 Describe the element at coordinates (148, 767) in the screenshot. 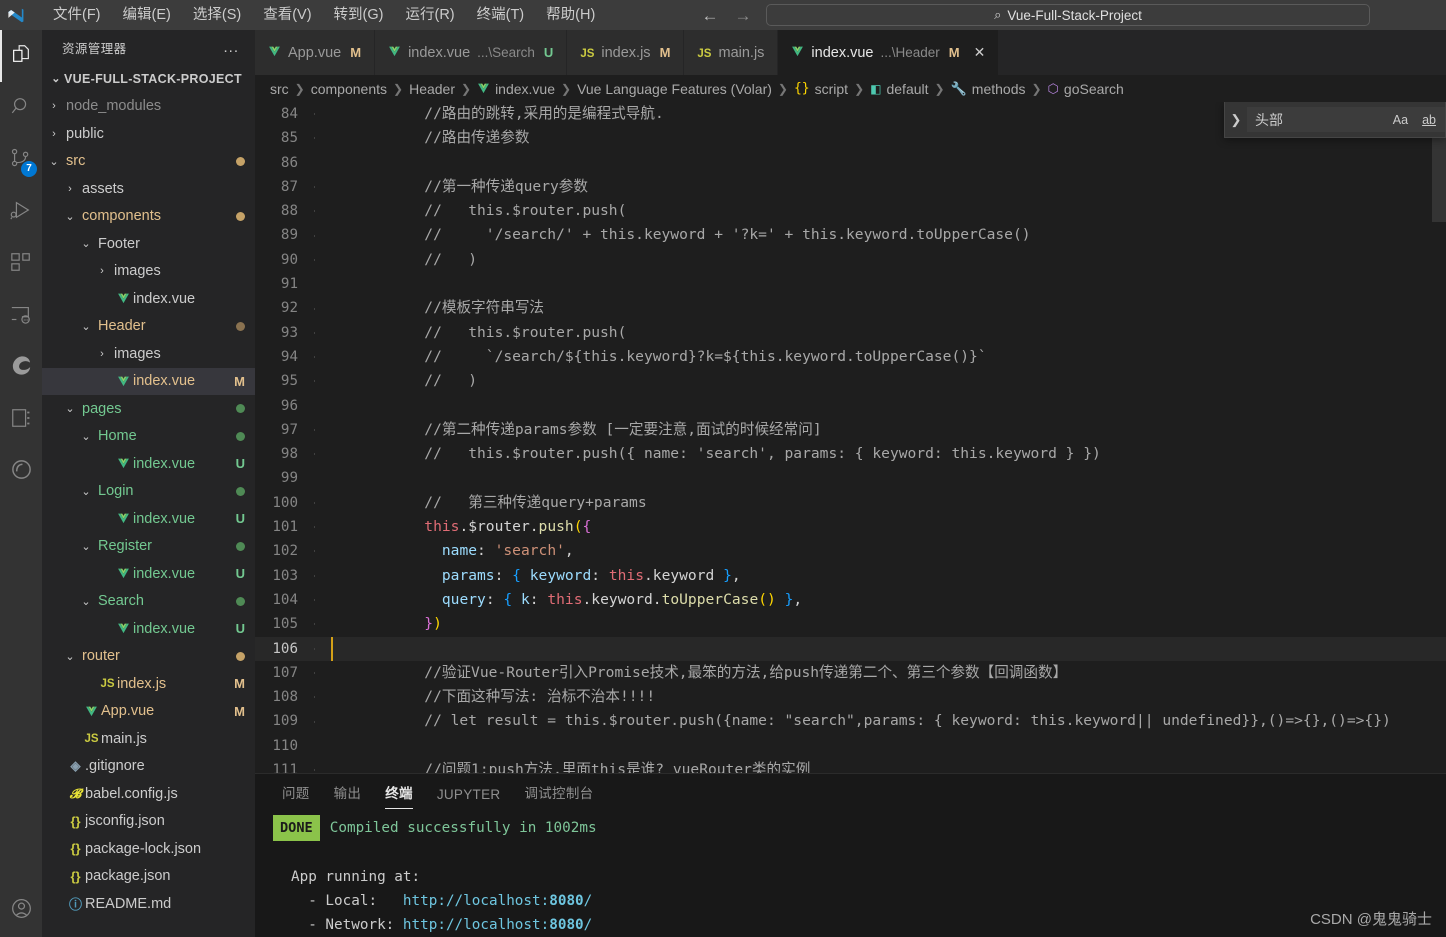

I see `tree-item--gitignore: ◈ .gitignore` at that location.